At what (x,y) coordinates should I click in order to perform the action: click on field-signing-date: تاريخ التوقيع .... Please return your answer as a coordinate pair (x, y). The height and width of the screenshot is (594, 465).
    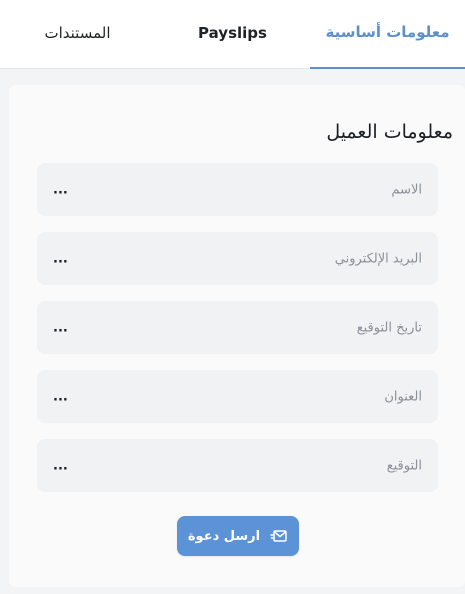
    Looking at the image, I should click on (237, 327).